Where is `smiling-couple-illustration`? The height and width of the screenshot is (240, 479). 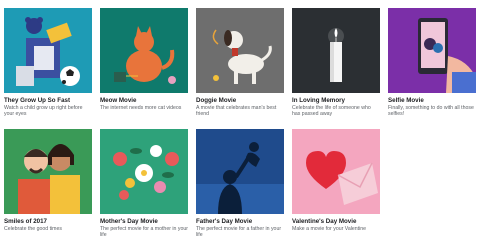 smiling-couple-illustration is located at coordinates (48, 171).